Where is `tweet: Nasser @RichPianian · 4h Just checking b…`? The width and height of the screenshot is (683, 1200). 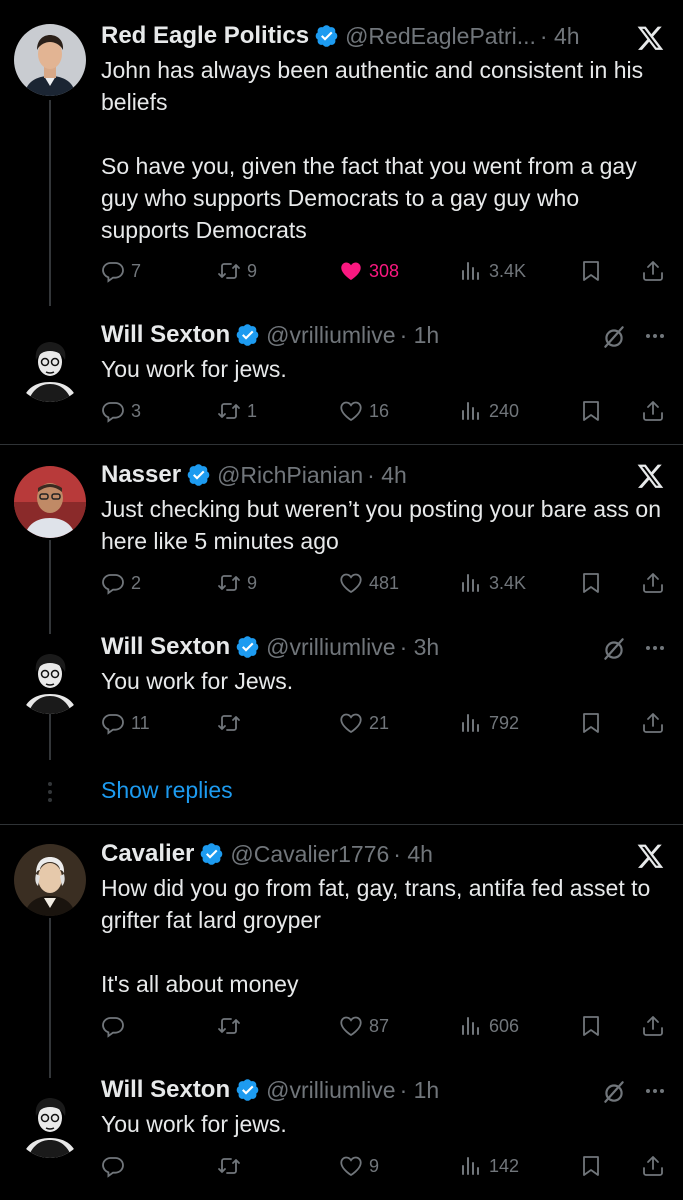 tweet: Nasser @RichPianian · 4h Just checking b… is located at coordinates (341, 530).